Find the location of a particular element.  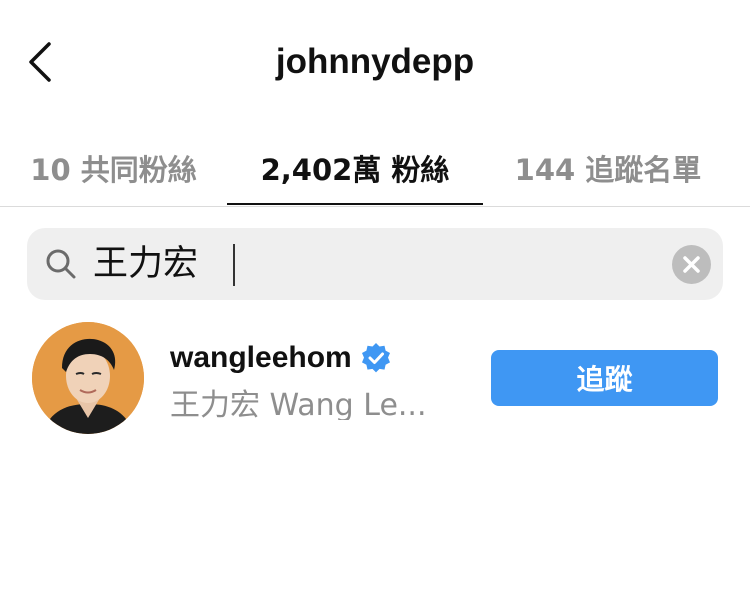

follow-button: 追蹤 is located at coordinates (604, 378).